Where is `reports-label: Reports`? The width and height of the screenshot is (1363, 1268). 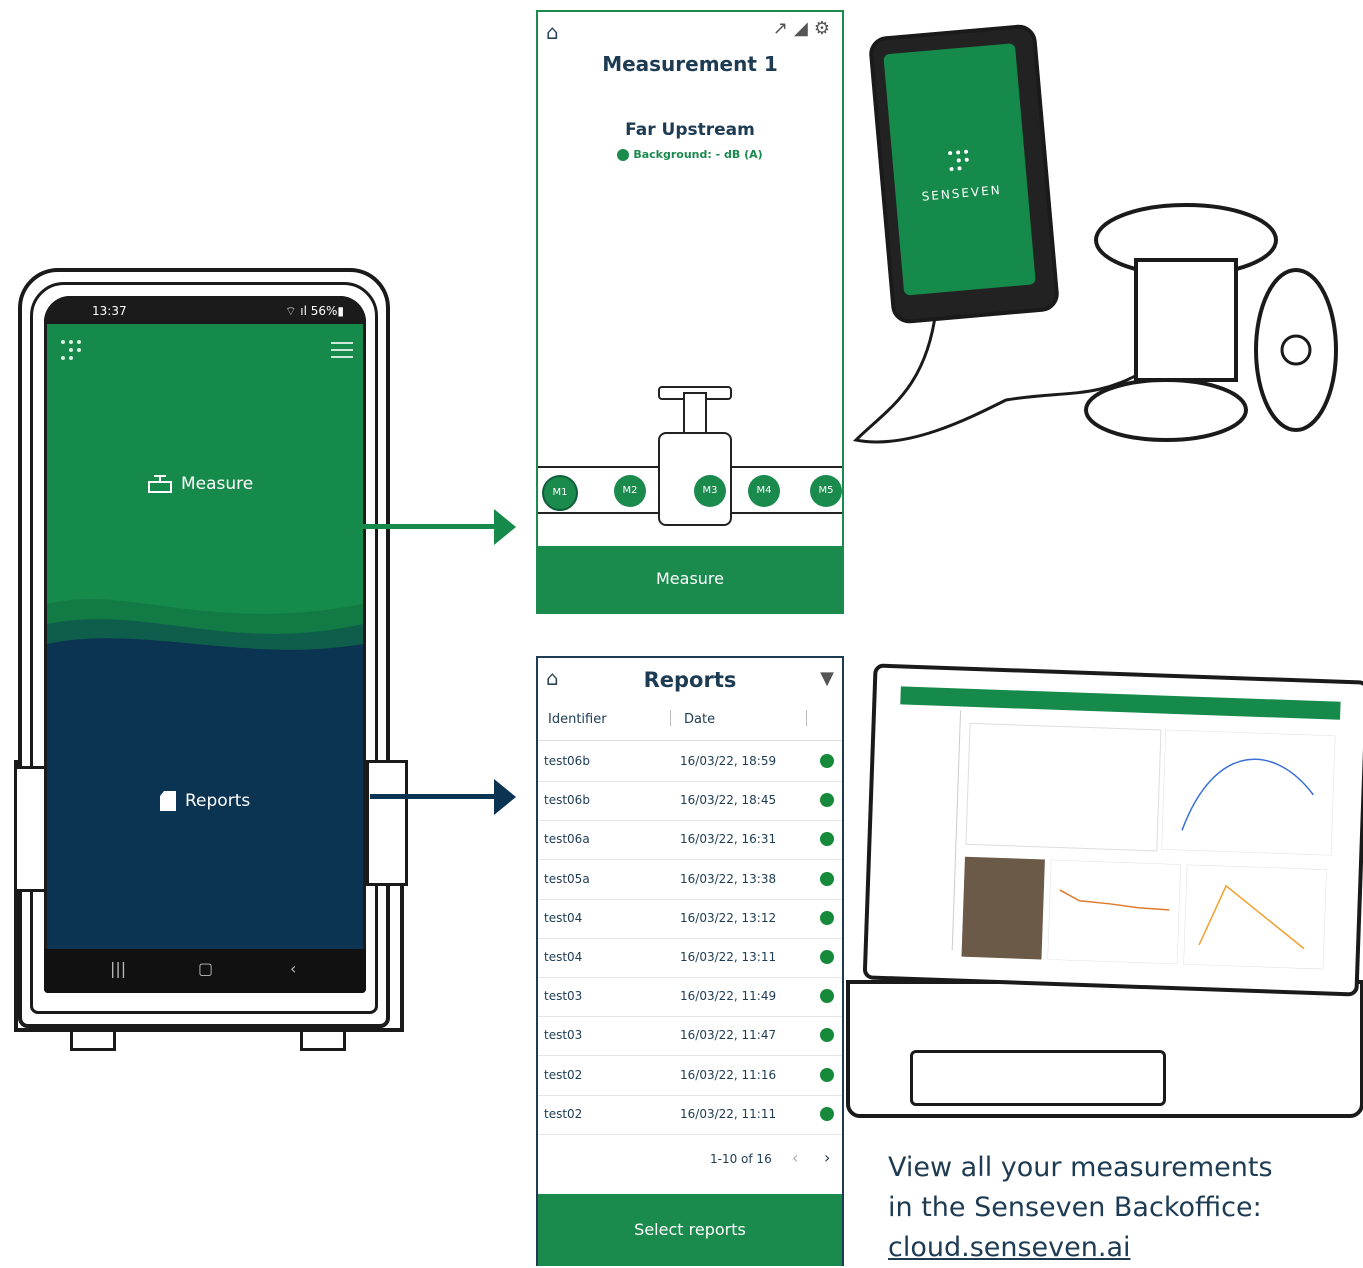
reports-label: Reports is located at coordinates (218, 801).